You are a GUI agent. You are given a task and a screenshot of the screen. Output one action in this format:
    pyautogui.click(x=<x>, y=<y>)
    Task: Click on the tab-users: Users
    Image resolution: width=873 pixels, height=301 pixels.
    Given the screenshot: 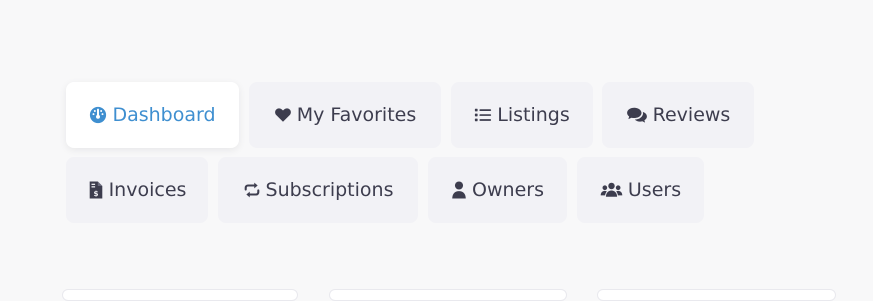 What is the action you would take?
    pyautogui.click(x=640, y=190)
    